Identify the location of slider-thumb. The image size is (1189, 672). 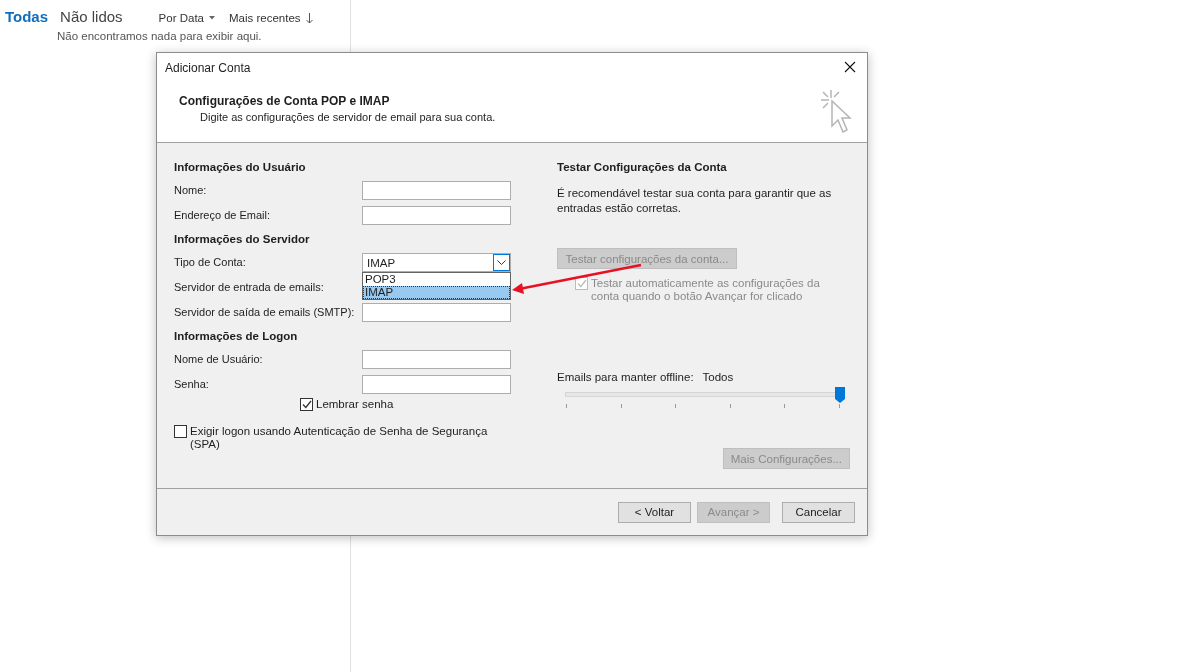
(840, 395).